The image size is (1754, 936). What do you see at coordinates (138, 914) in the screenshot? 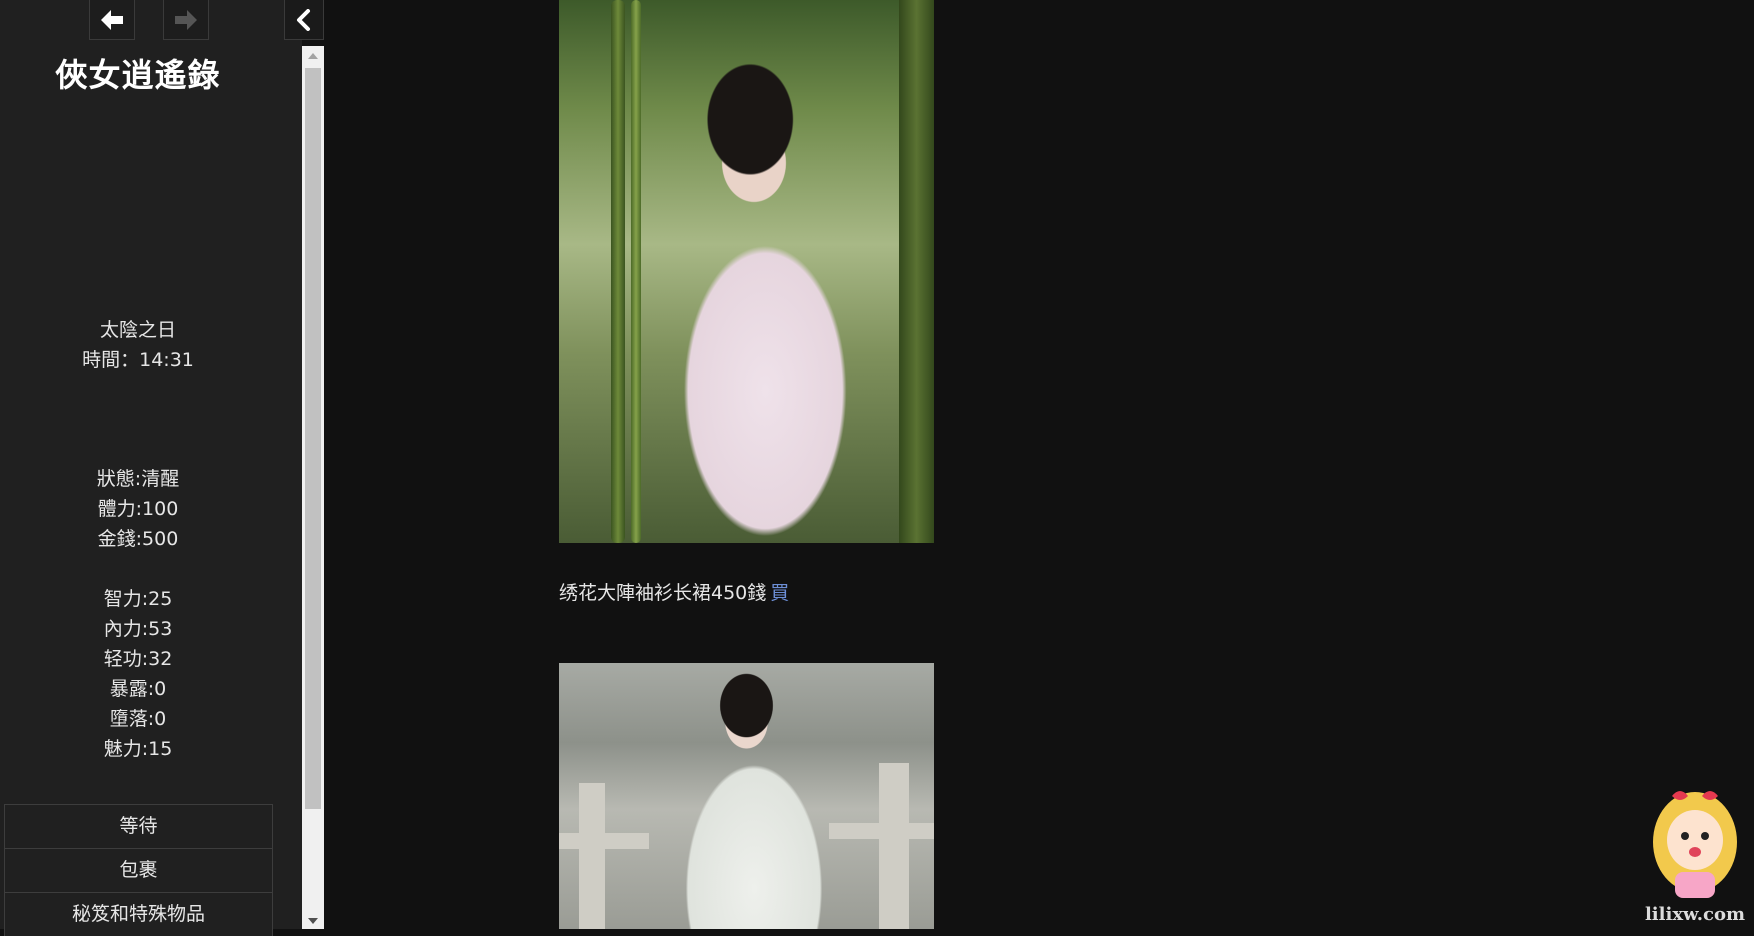
I see `menu-item-special-items: 秘笈和特殊物品` at bounding box center [138, 914].